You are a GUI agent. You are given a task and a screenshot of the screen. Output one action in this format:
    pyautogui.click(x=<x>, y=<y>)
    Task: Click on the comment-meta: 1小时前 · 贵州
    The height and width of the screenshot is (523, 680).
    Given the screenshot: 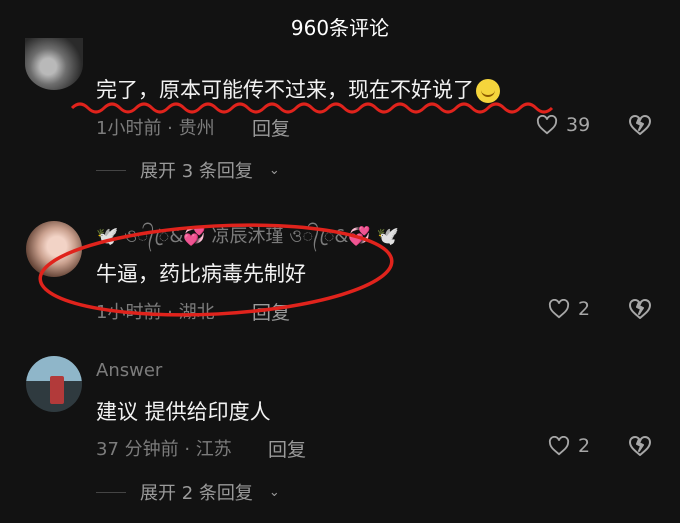 What is the action you would take?
    pyautogui.click(x=155, y=128)
    